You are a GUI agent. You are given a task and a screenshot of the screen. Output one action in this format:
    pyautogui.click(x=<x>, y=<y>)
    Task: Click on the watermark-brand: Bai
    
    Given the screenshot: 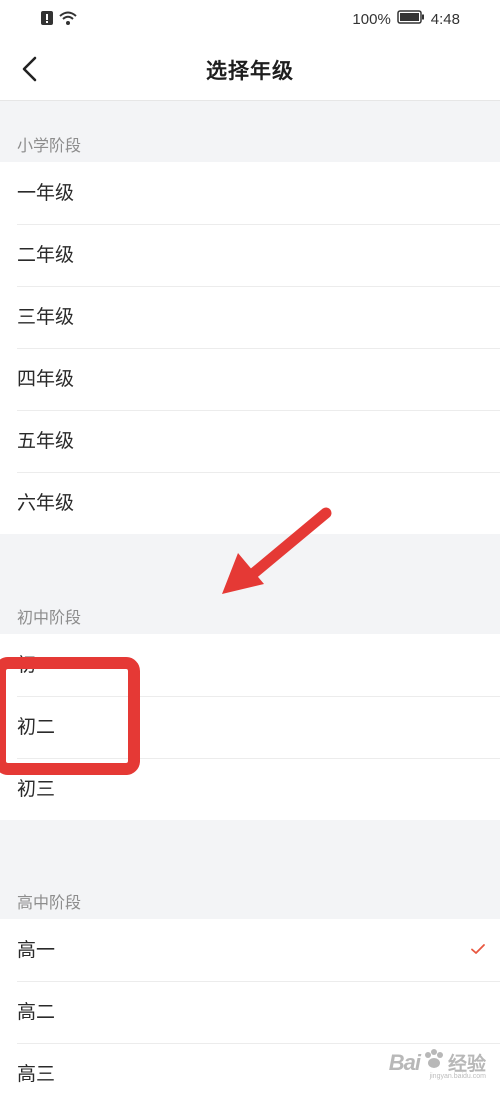 What is the action you would take?
    pyautogui.click(x=404, y=1062)
    